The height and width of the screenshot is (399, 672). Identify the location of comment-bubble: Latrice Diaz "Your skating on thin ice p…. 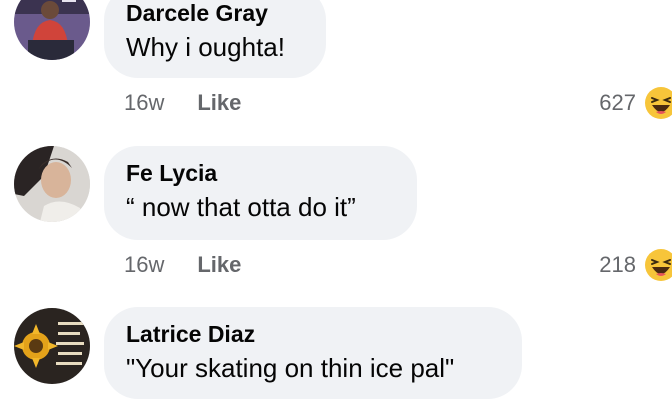
(313, 353).